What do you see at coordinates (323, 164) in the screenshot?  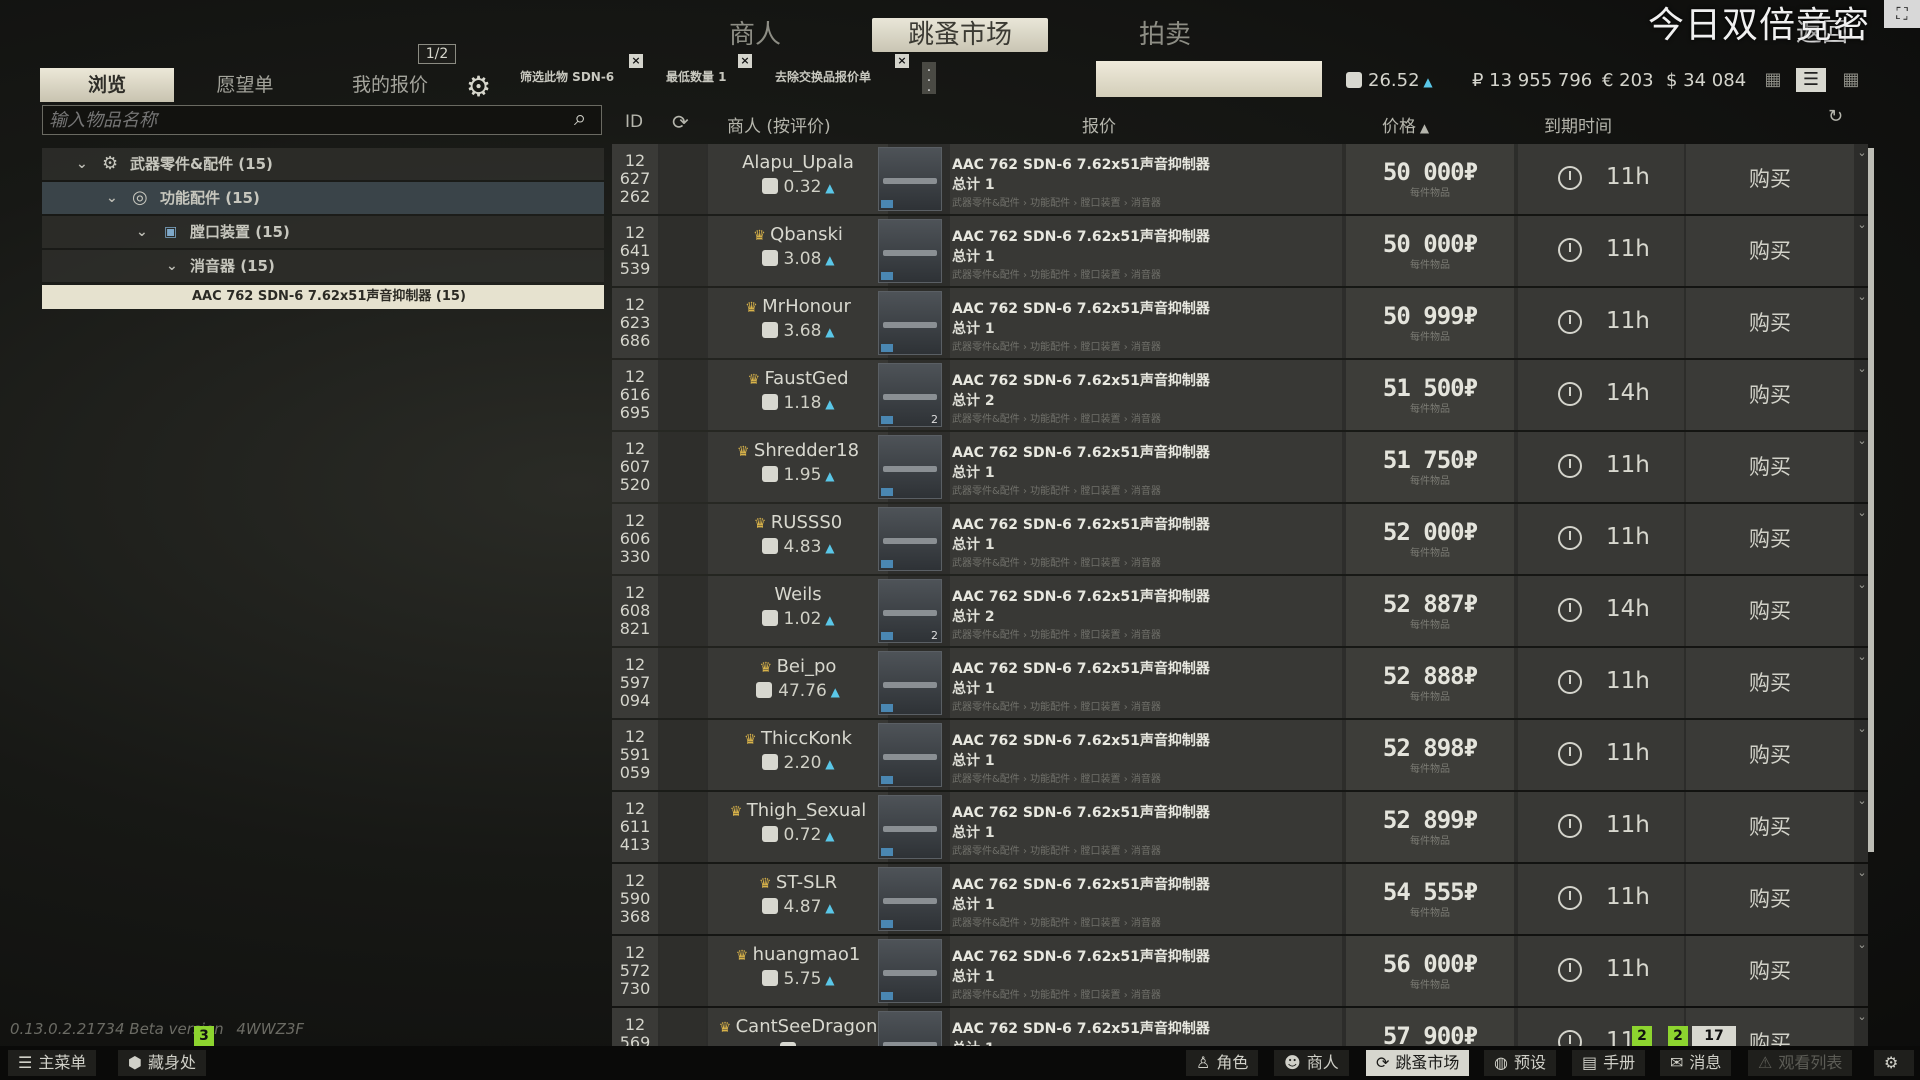 I see `tree-item-weapon-parts: ⌄ ⚙ 武器零件&配件 (15)` at bounding box center [323, 164].